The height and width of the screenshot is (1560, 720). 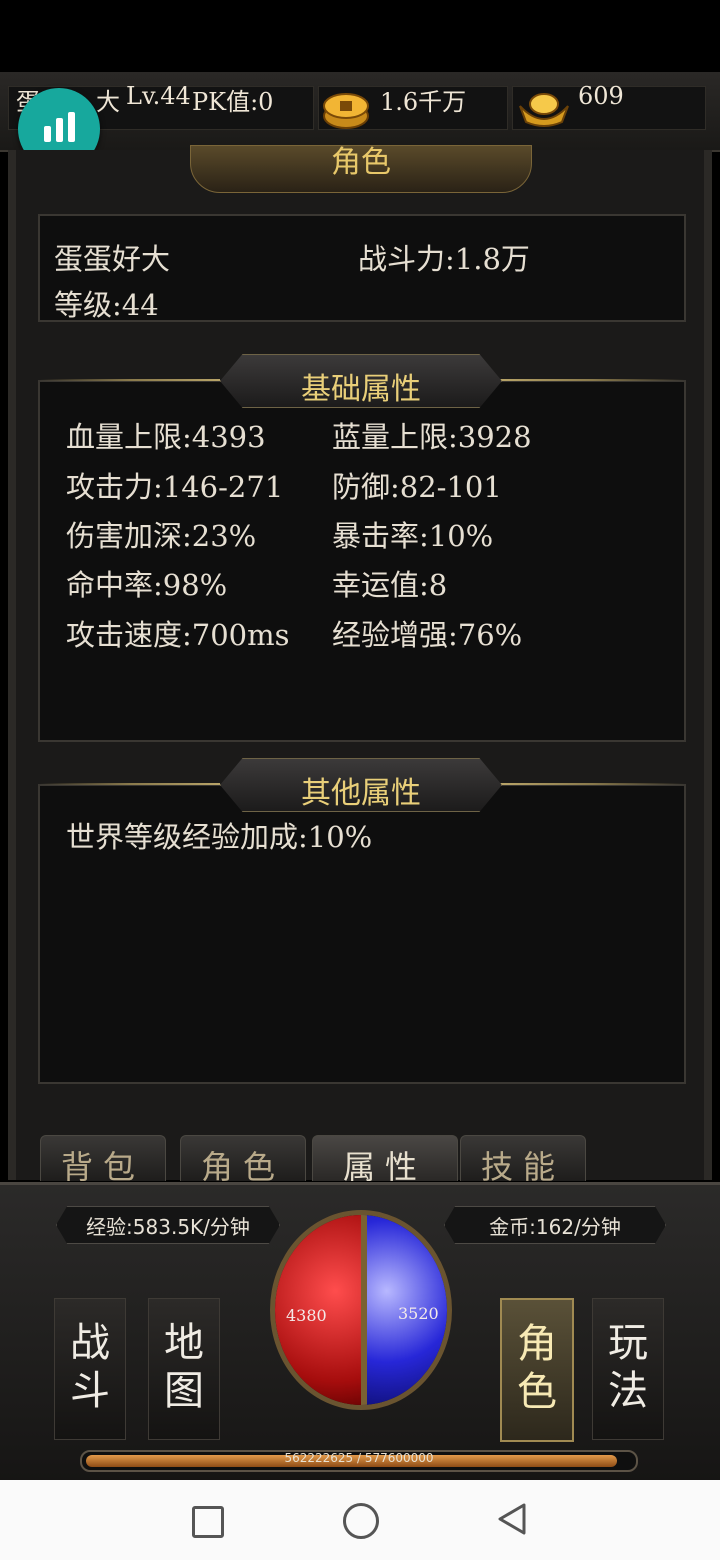 I want to click on gold-rate-text: 金币:162/分钟, so click(x=555, y=1227).